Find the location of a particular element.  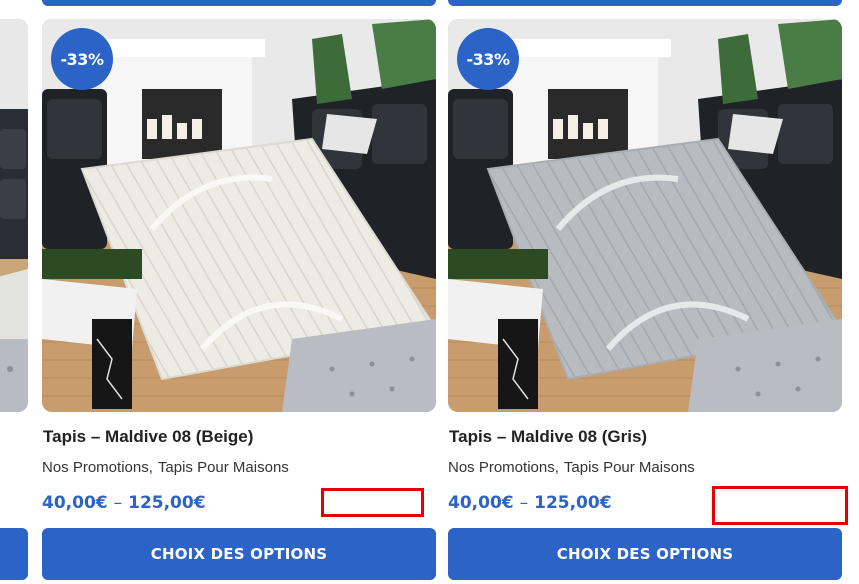

product-title: Tapis – Maldive 08 (Gris) is located at coordinates (548, 437).